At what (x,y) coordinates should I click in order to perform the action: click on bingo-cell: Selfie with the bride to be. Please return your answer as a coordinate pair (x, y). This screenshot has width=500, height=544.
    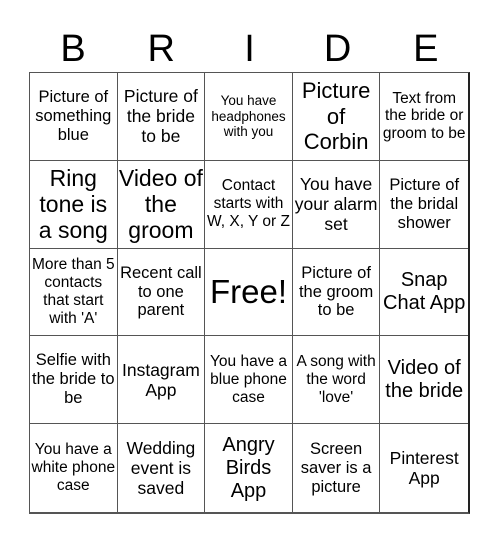
    Looking at the image, I should click on (74, 380).